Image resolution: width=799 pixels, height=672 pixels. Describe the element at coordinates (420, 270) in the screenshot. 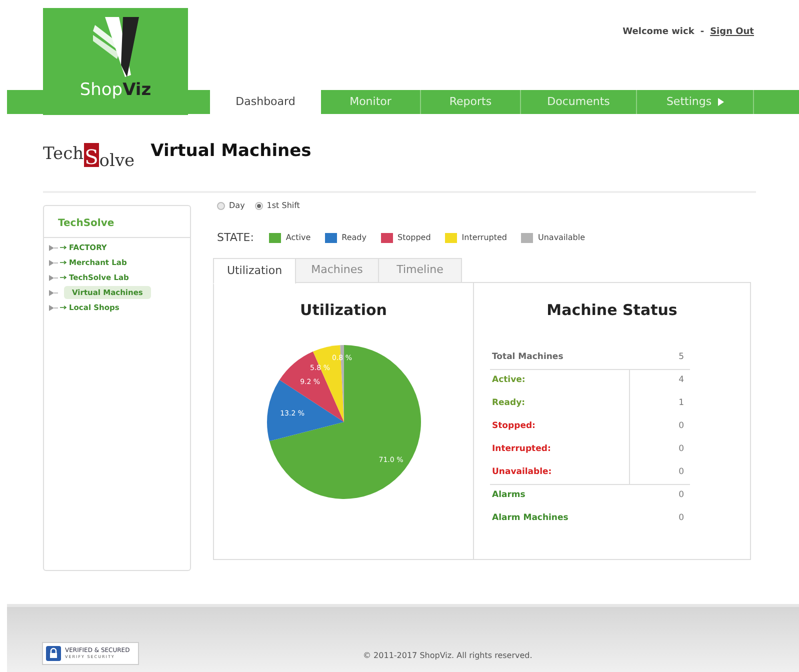

I see `content-tab: Timeline` at that location.